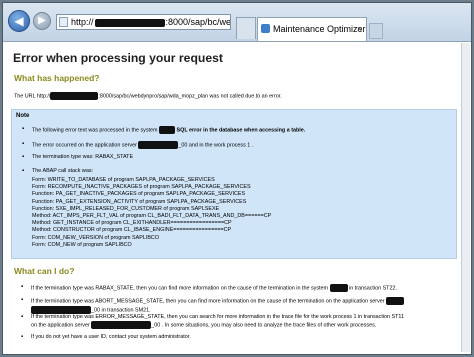 The image size is (474, 357). What do you see at coordinates (32, 96) in the screenshot?
I see `url-text-start: The URL http://` at bounding box center [32, 96].